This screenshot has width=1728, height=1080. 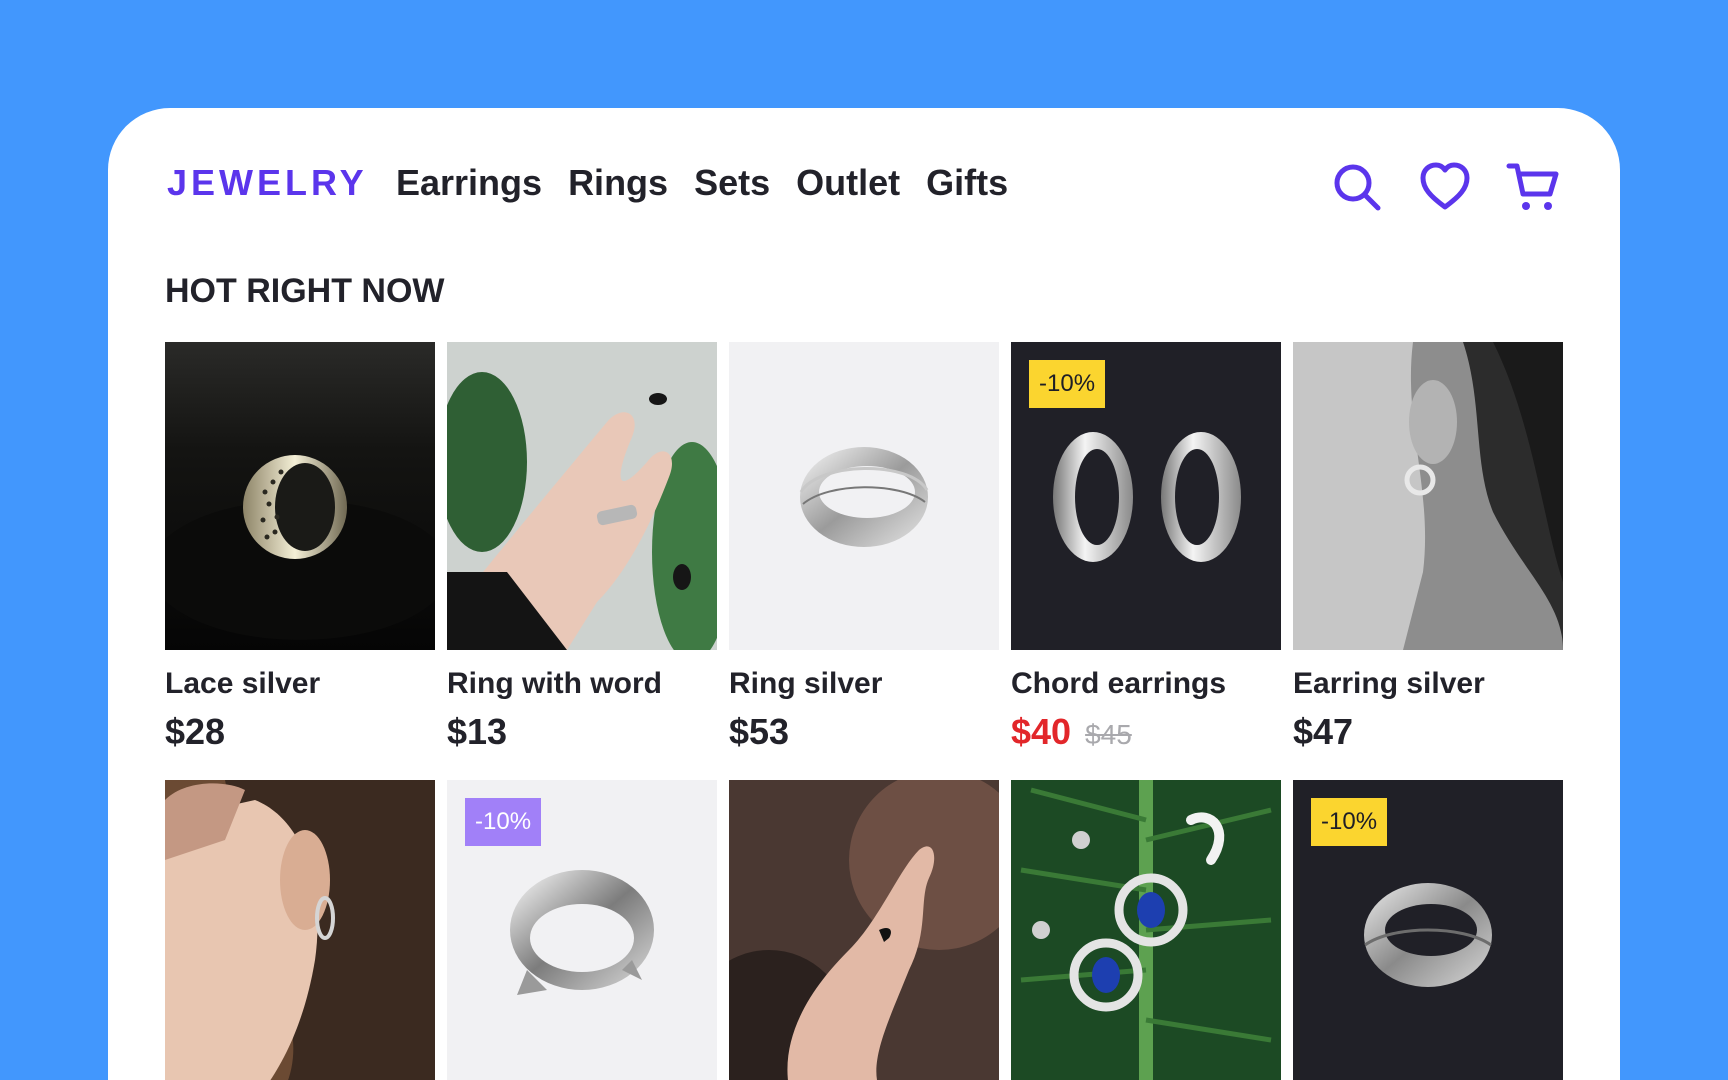 I want to click on nav-earrings: Earrings, so click(x=469, y=183).